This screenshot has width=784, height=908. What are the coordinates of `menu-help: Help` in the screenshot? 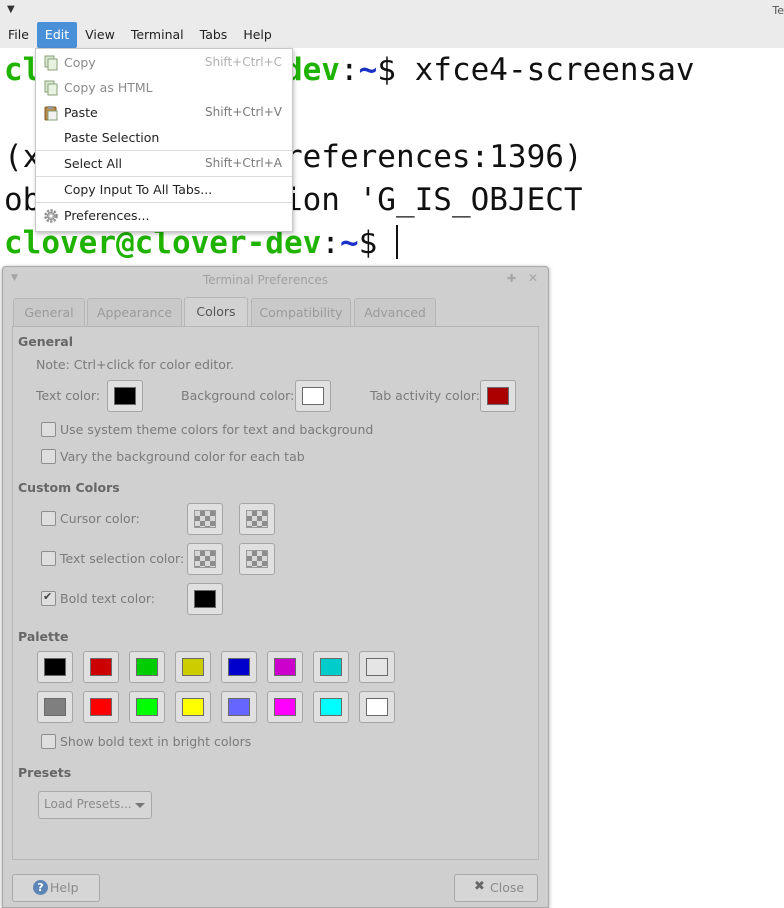 It's located at (257, 35).